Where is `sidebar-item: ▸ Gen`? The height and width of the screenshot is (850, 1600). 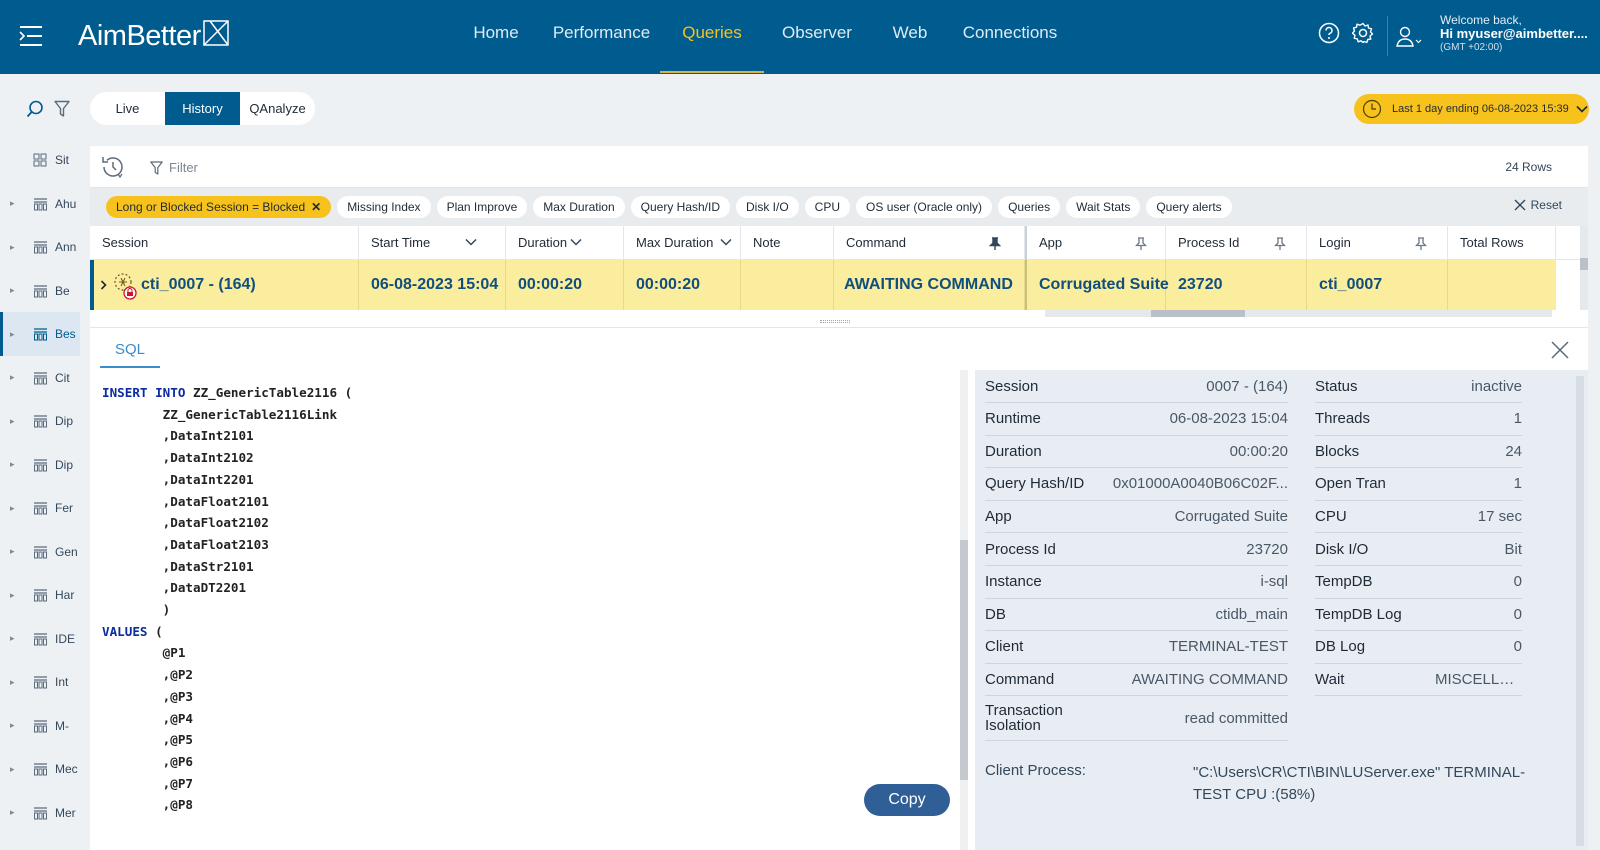
sidebar-item: ▸ Gen is located at coordinates (40, 552).